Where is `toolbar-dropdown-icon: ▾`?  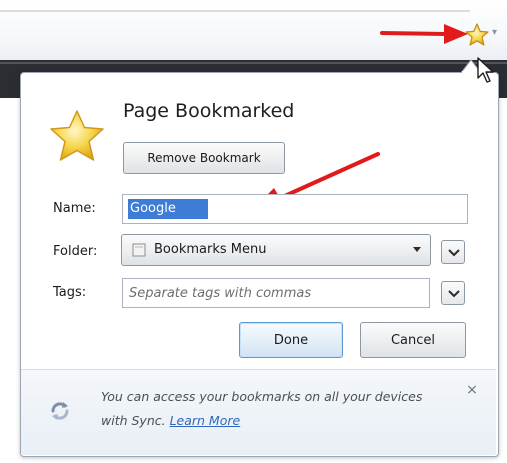 toolbar-dropdown-icon: ▾ is located at coordinates (497, 33).